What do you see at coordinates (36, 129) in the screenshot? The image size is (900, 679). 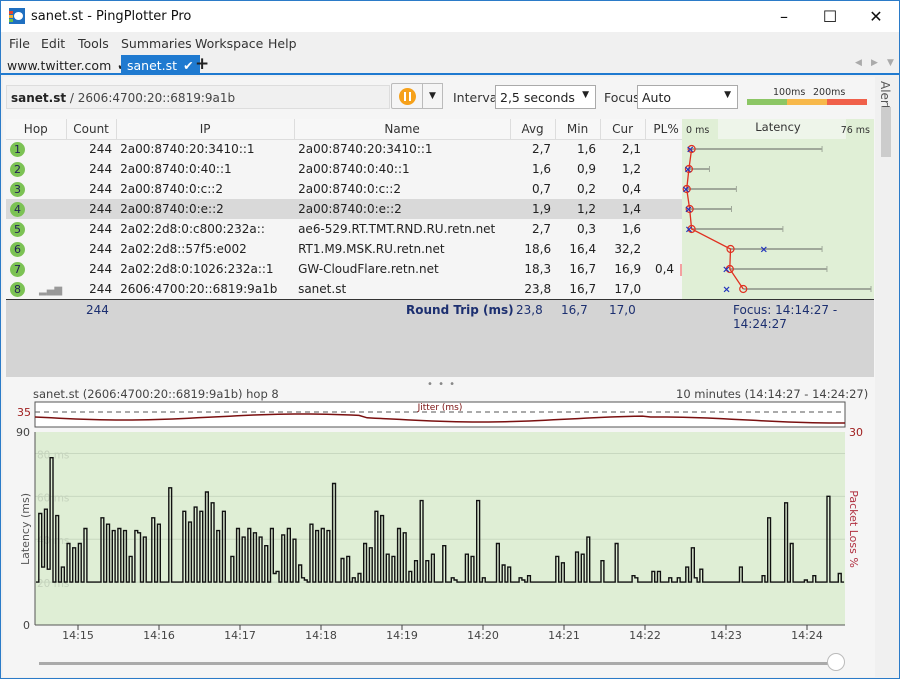 I see `col-hop: Hop` at bounding box center [36, 129].